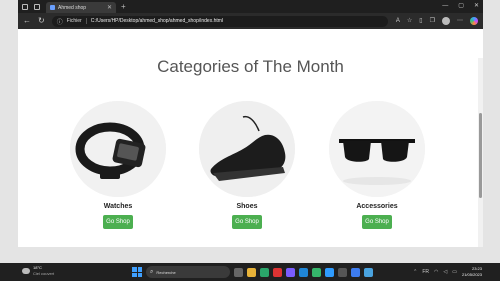  What do you see at coordinates (166, 272) in the screenshot?
I see `search-placeholder: Recherche` at bounding box center [166, 272].